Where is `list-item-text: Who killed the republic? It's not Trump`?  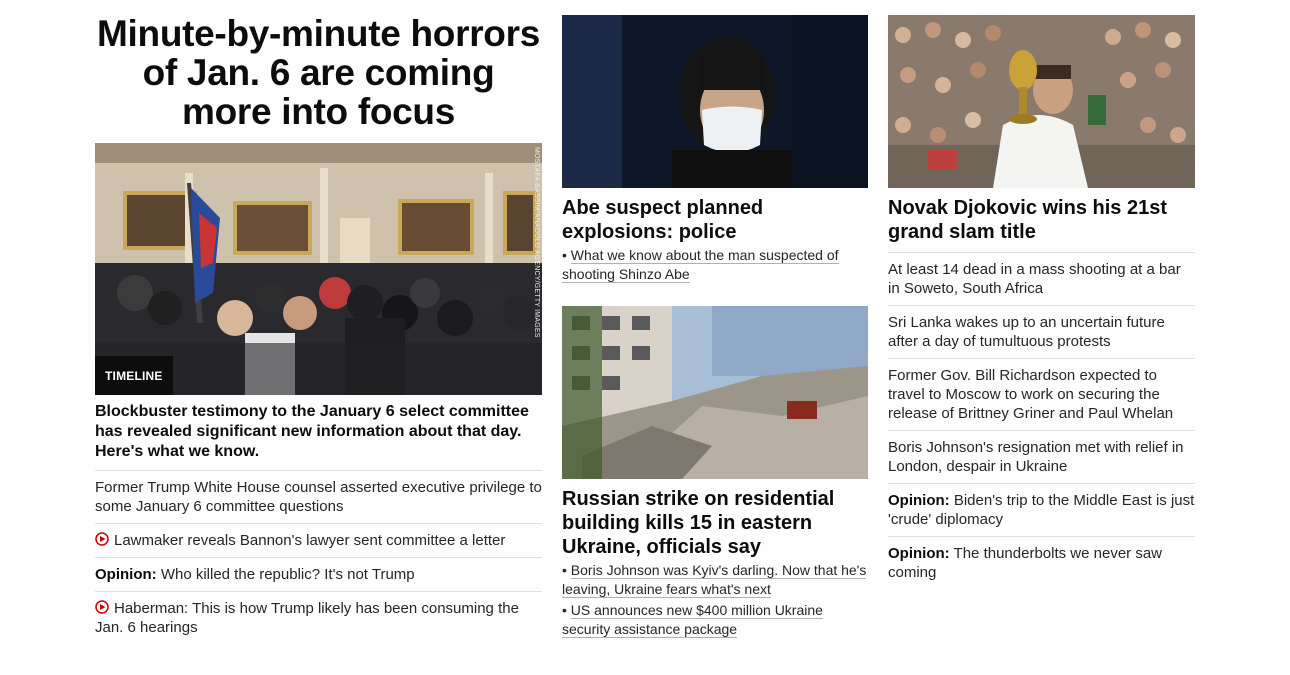 list-item-text: Who killed the republic? It's not Trump is located at coordinates (285, 574).